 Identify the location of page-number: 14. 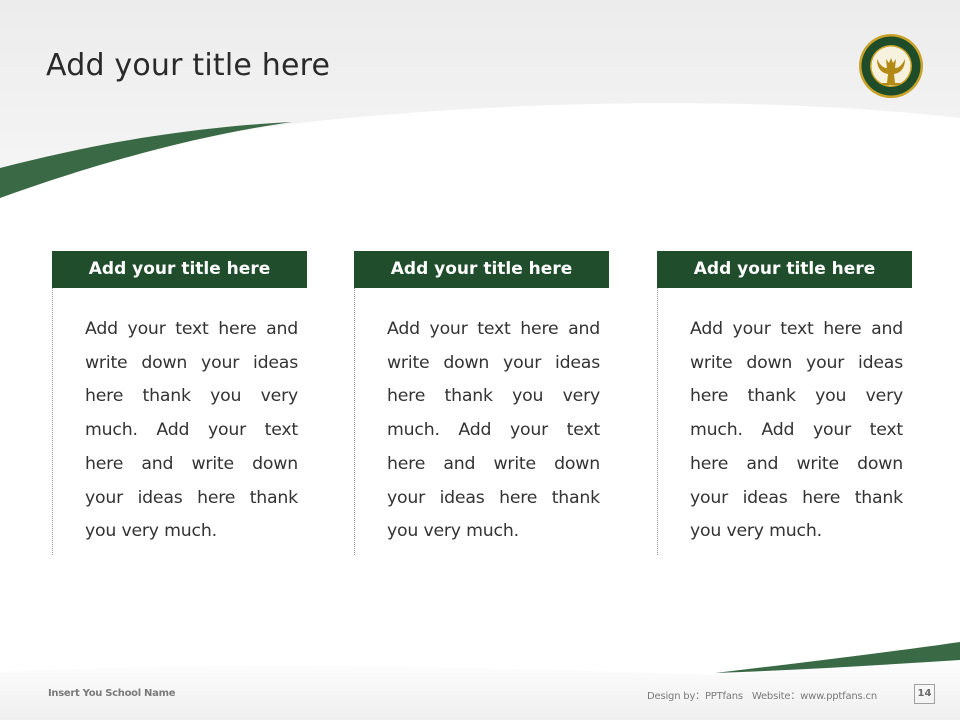
(924, 694).